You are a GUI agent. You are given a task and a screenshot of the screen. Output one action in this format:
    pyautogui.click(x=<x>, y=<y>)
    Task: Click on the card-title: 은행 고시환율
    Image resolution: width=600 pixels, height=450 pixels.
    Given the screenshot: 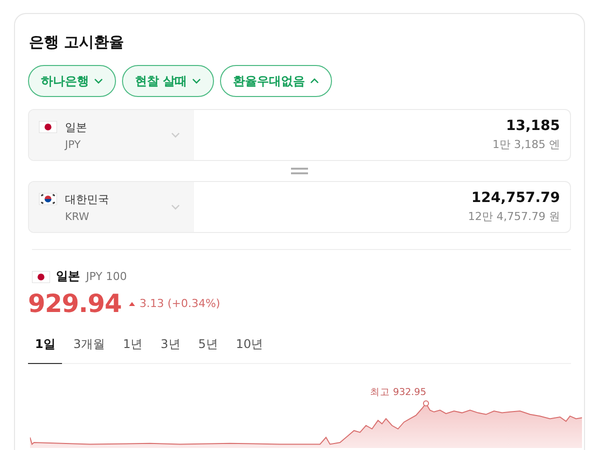 What is the action you would take?
    pyautogui.click(x=77, y=42)
    